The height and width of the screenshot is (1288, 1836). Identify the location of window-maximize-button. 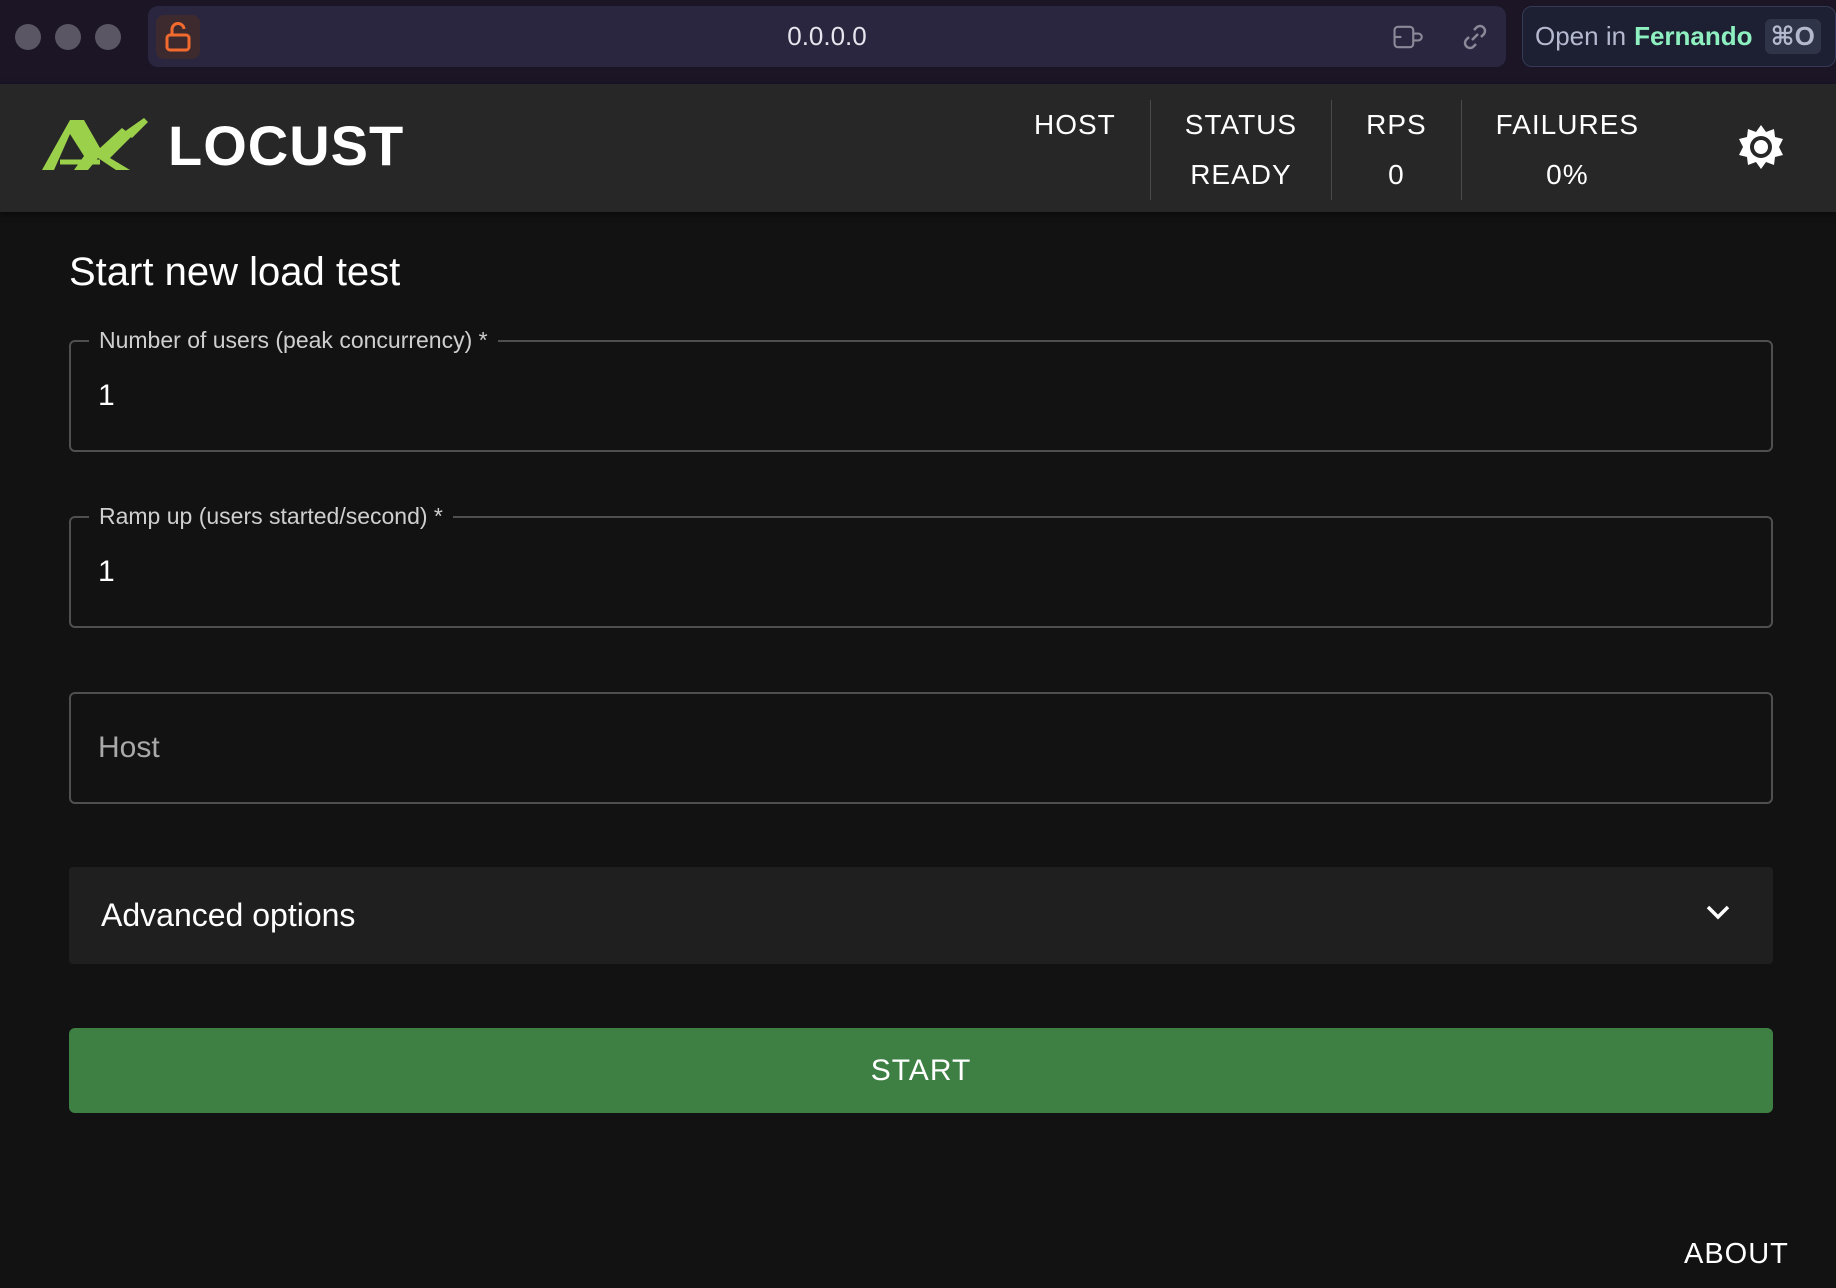
(108, 37).